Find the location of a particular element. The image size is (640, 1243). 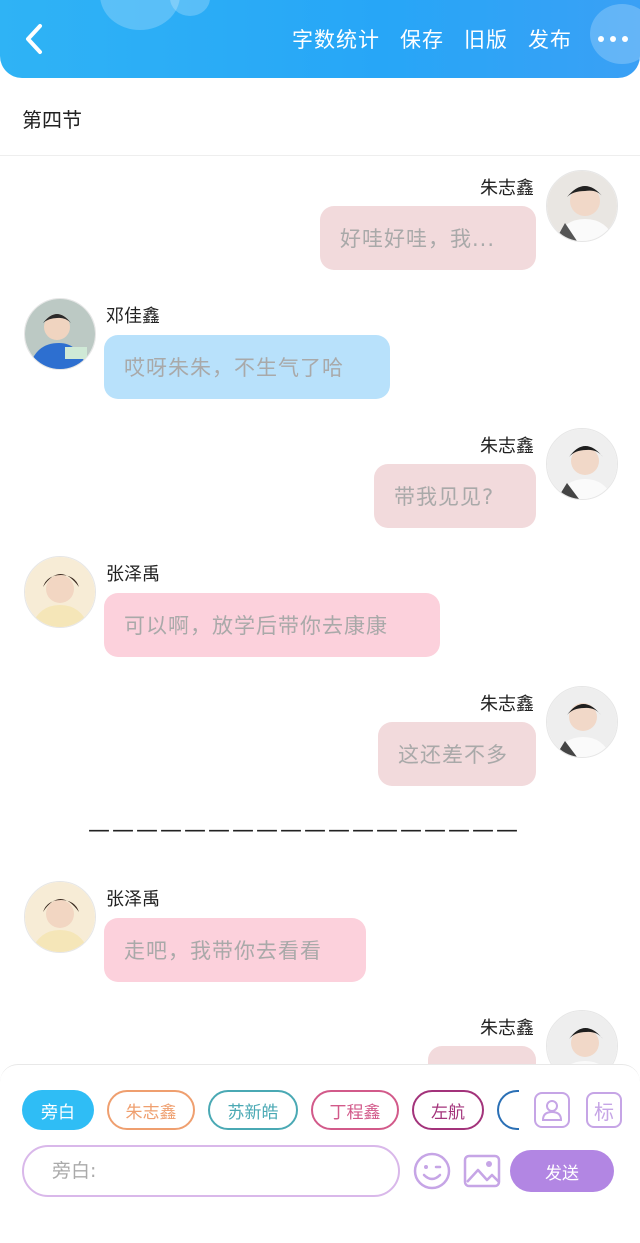

tag-button: 标 is located at coordinates (604, 1110).